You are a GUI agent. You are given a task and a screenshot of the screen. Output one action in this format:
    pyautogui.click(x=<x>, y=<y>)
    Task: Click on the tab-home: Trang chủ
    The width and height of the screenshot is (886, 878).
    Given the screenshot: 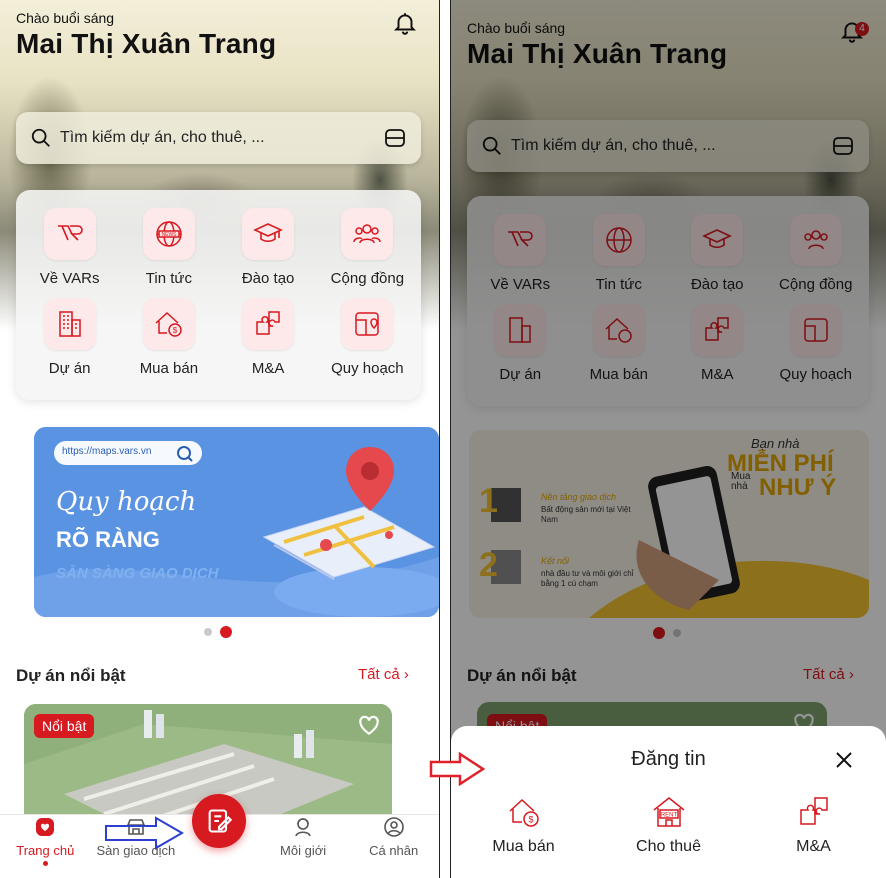 What is the action you would take?
    pyautogui.click(x=45, y=840)
    